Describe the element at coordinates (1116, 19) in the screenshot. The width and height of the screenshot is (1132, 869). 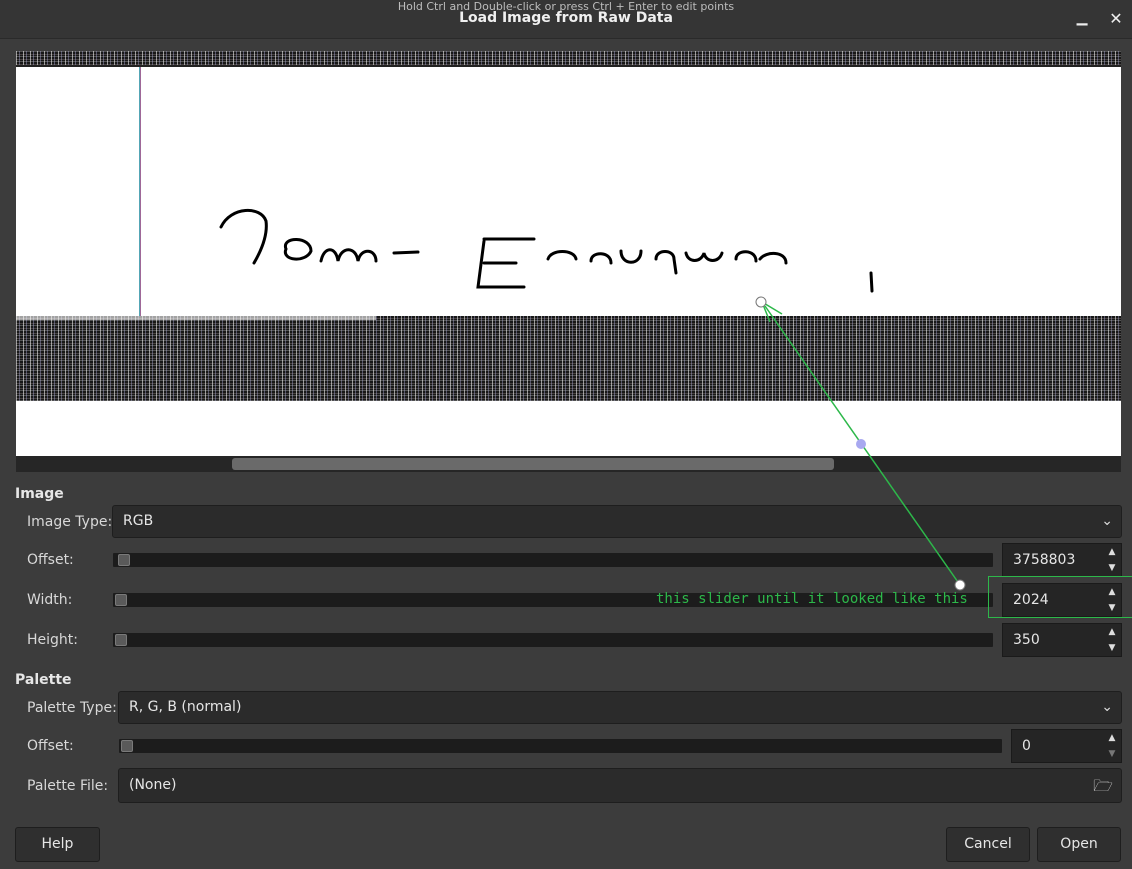
I see `close-icon: ✕` at that location.